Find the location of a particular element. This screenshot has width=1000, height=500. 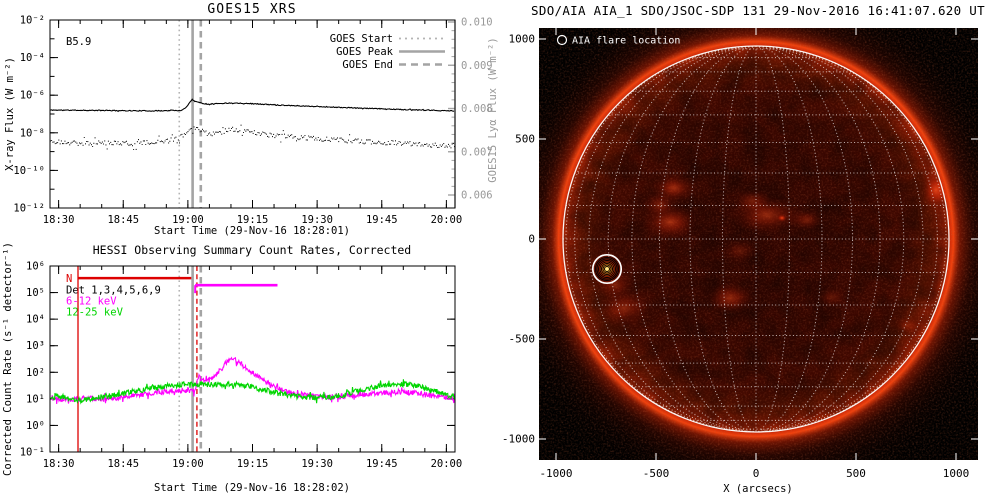

y2-tick-label: 0.010 is located at coordinates (477, 23).